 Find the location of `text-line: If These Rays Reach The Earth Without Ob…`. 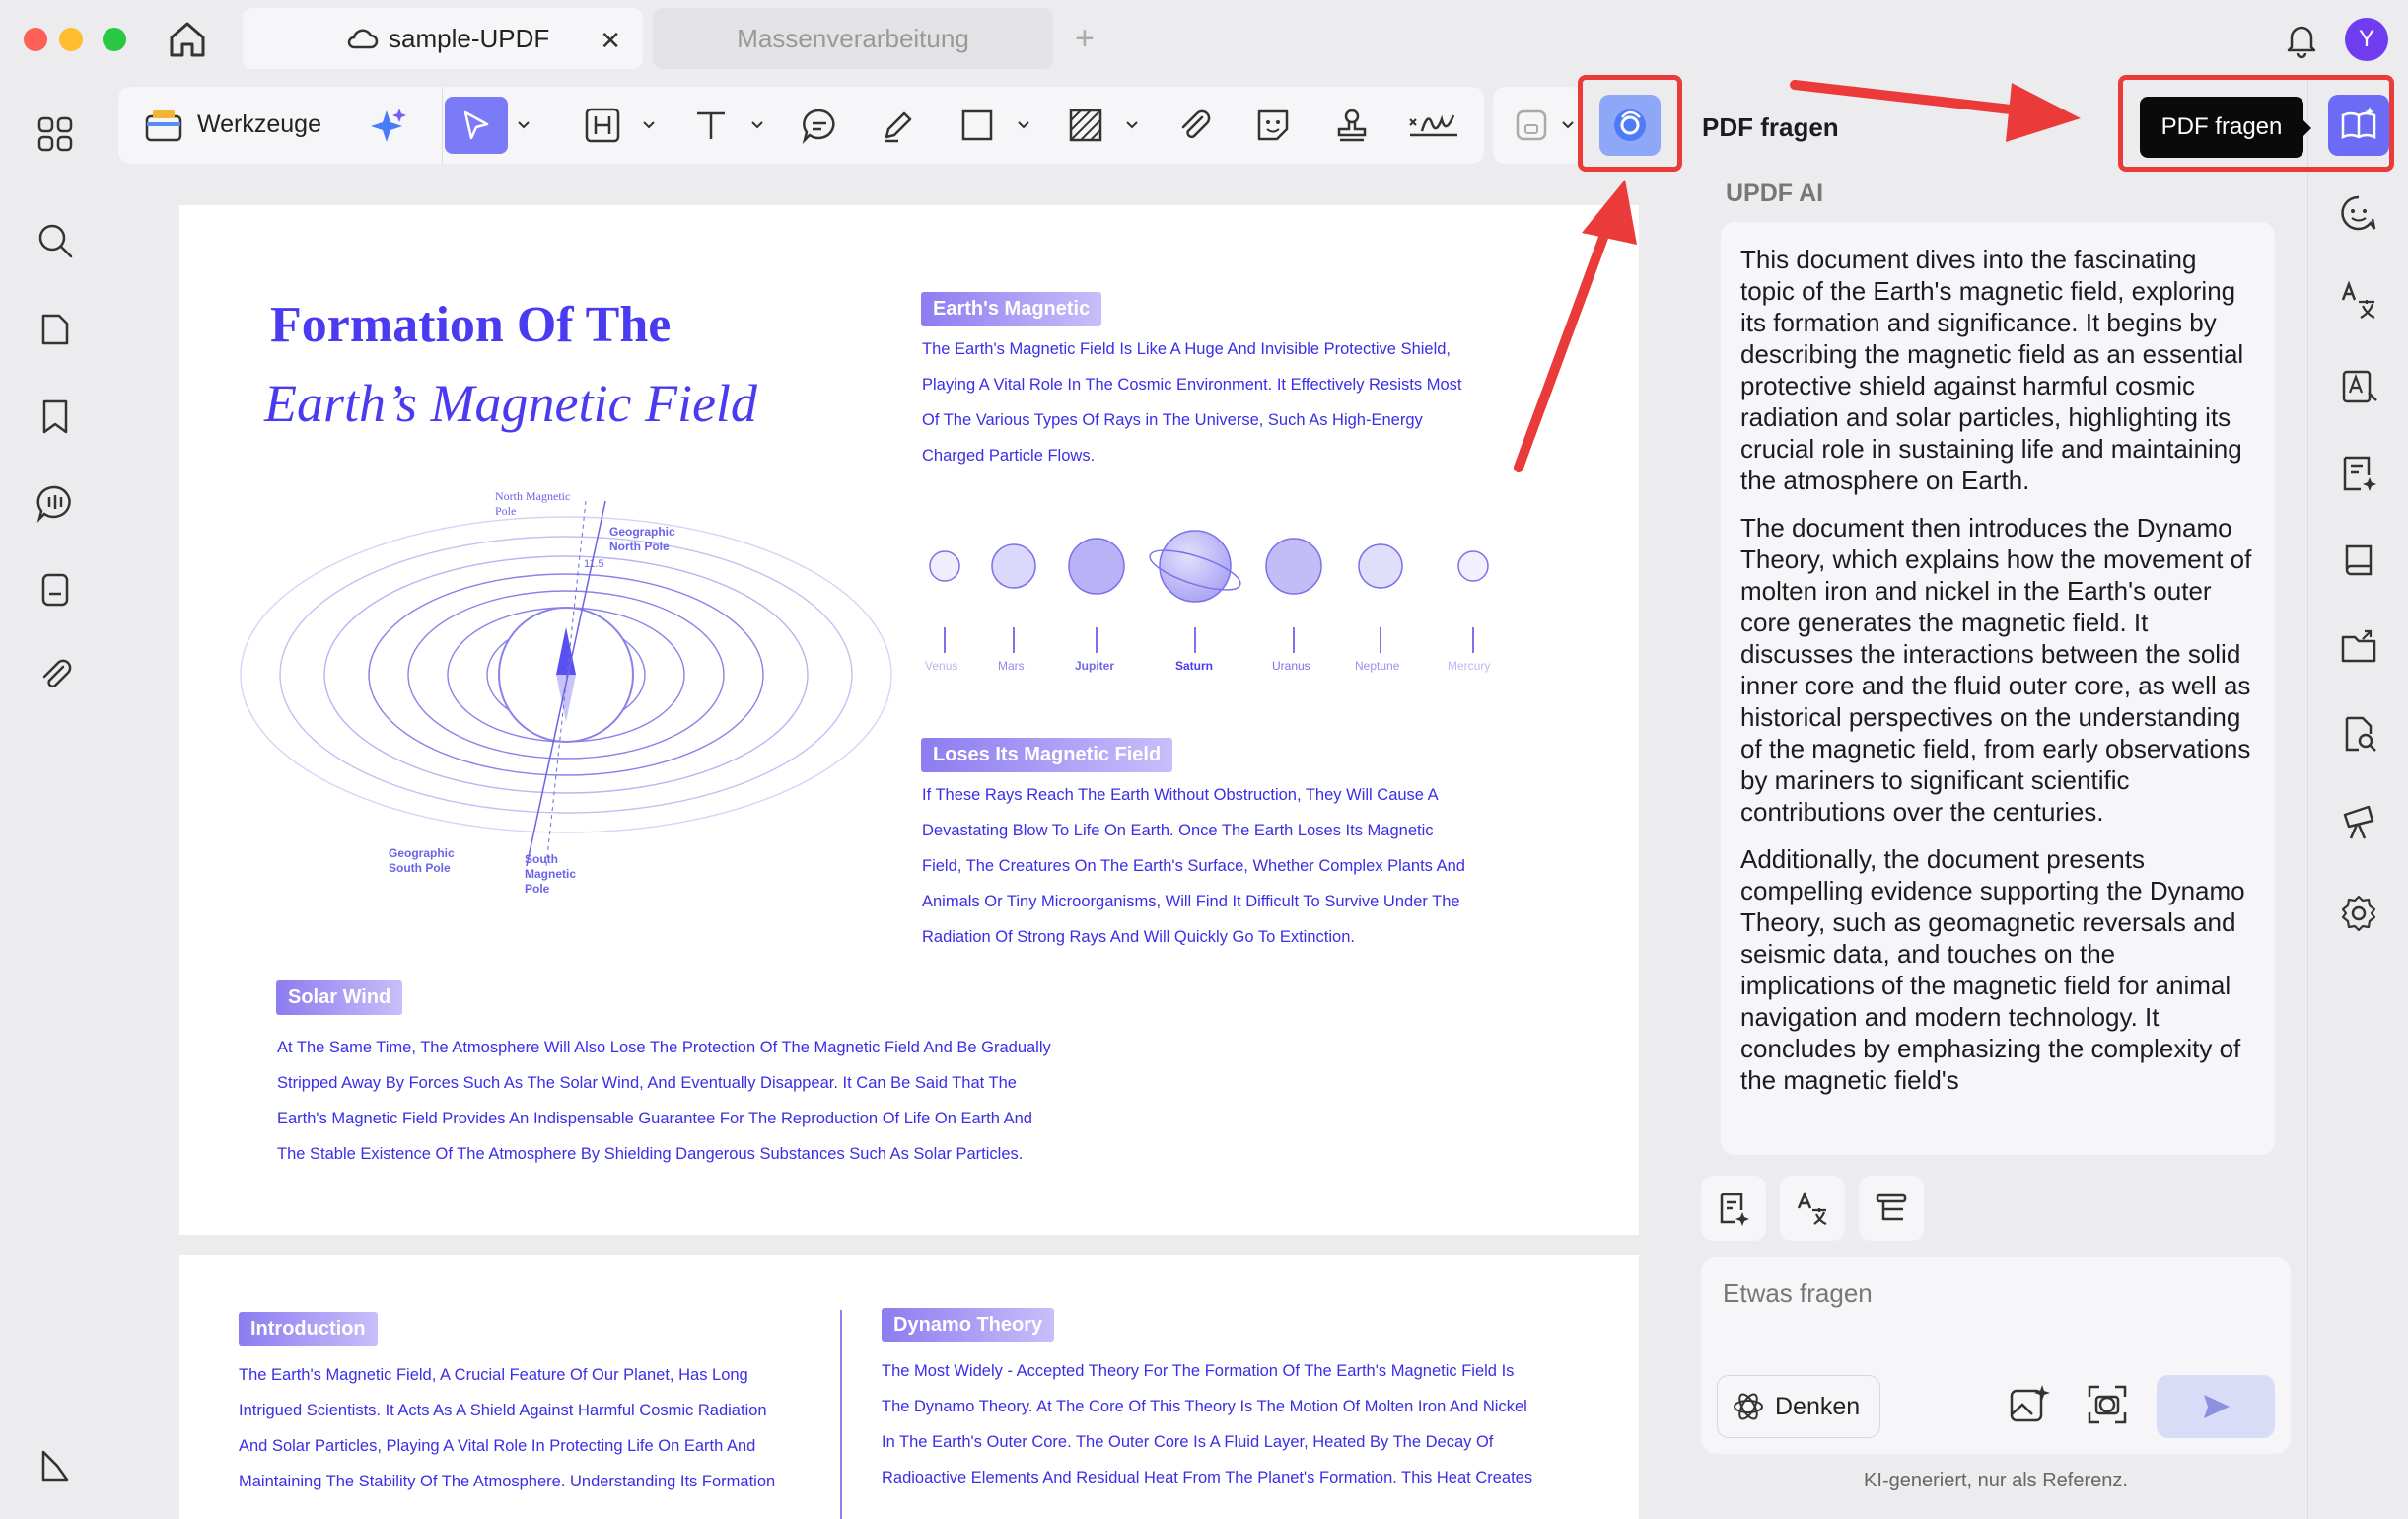

text-line: If These Rays Reach The Earth Without Ob… is located at coordinates (1180, 795).